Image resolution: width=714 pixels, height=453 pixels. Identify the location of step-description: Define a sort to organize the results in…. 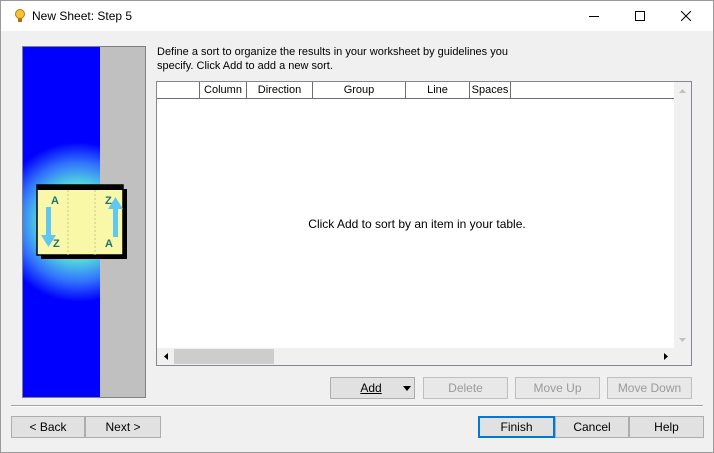
(332, 59).